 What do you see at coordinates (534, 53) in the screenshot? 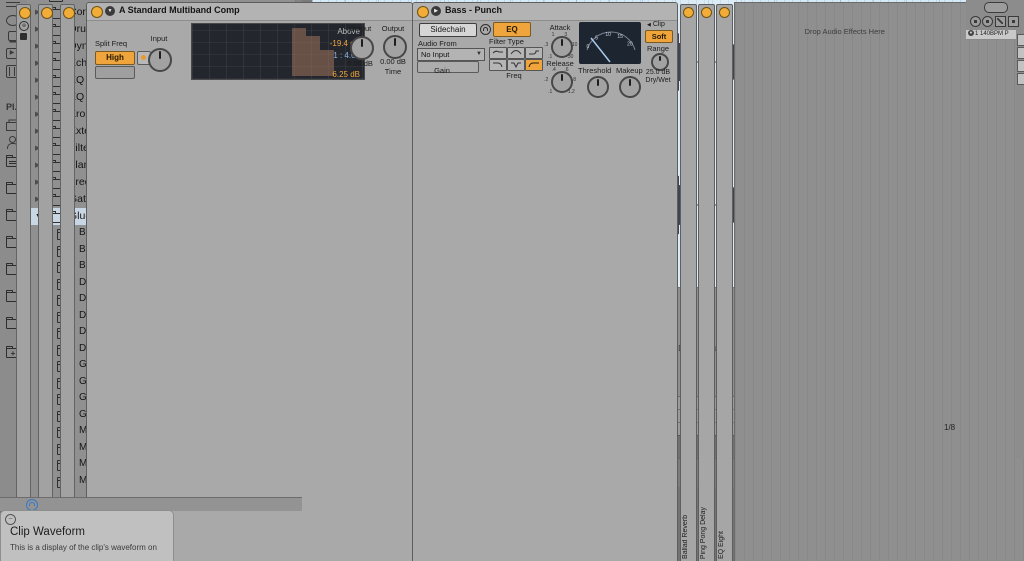
I see `filter-highshelf-button` at bounding box center [534, 53].